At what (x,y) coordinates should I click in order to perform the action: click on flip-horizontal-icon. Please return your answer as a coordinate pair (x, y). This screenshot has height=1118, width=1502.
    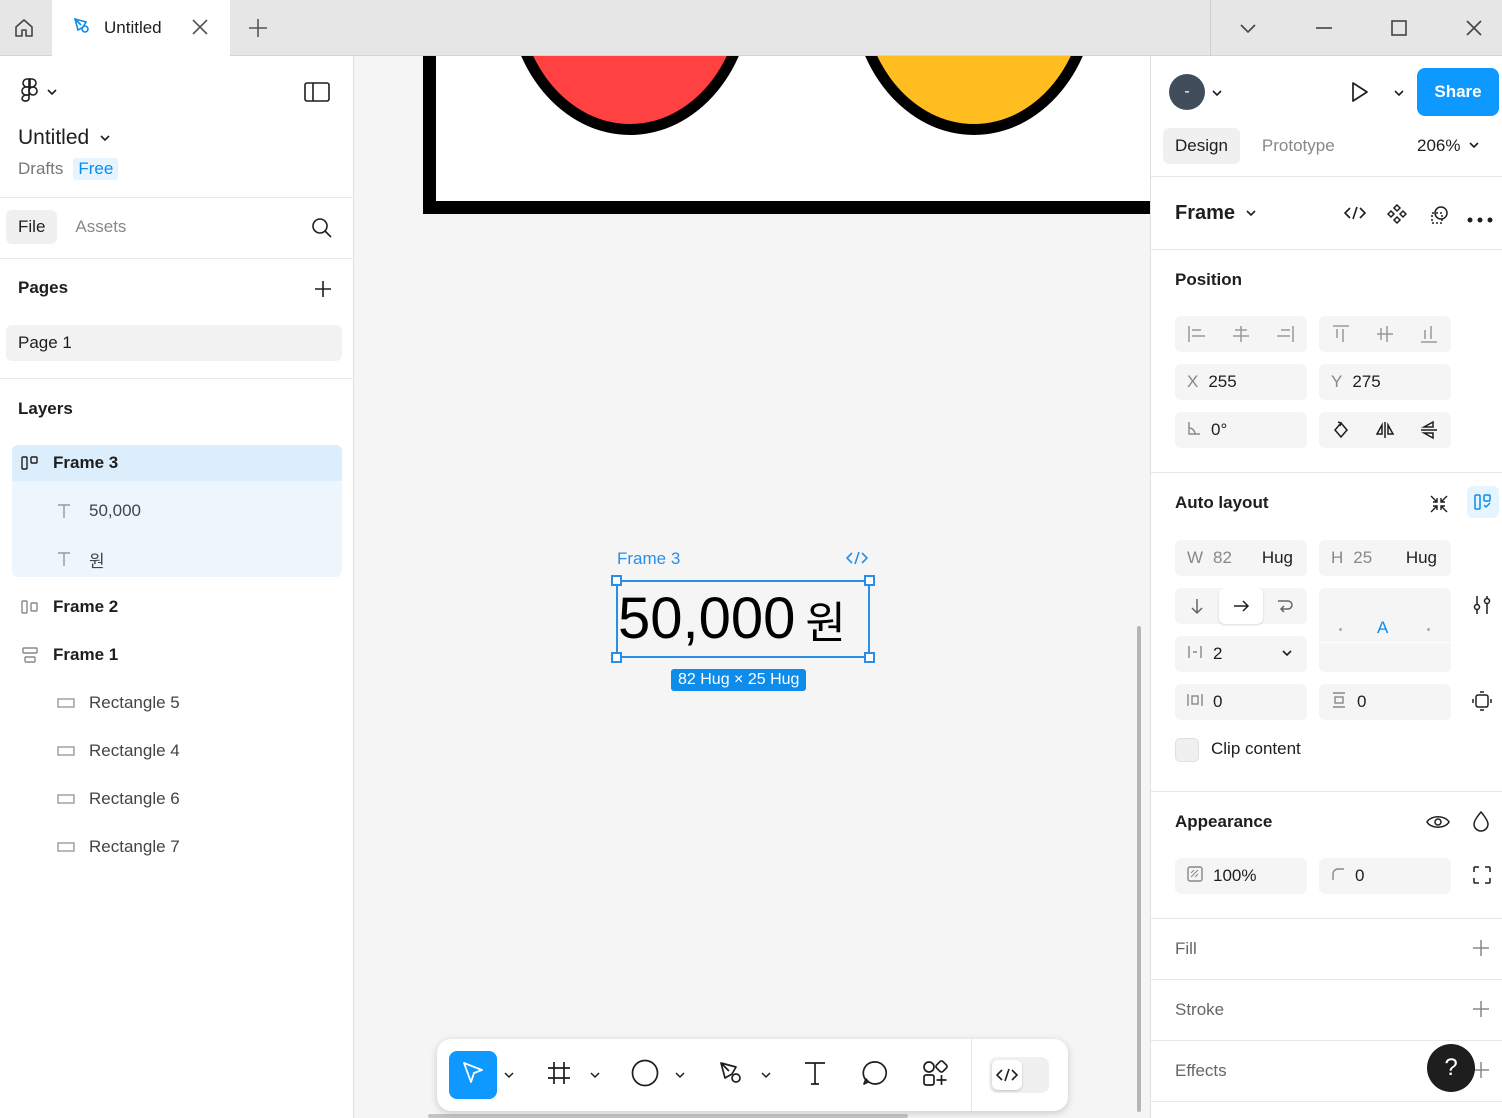
    Looking at the image, I should click on (1385, 430).